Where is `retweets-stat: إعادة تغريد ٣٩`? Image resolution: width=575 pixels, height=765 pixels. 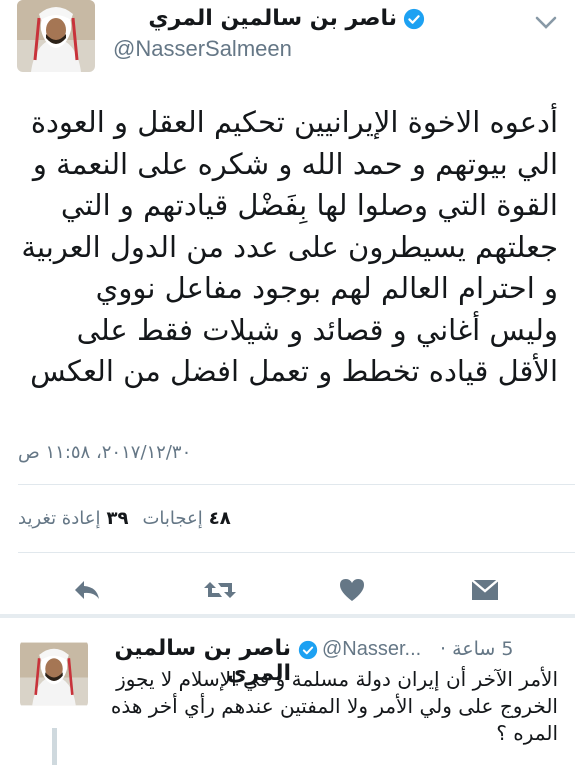
retweets-stat: إعادة تغريد ٣٩ is located at coordinates (73, 518).